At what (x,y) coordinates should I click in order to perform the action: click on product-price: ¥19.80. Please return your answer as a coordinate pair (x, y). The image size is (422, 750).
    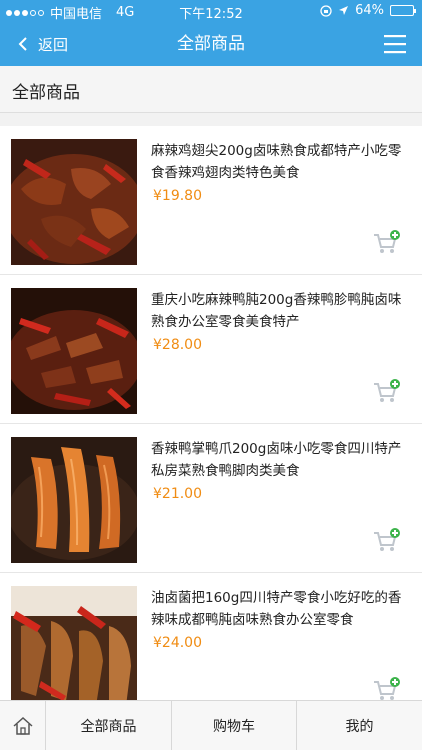
    Looking at the image, I should click on (177, 196).